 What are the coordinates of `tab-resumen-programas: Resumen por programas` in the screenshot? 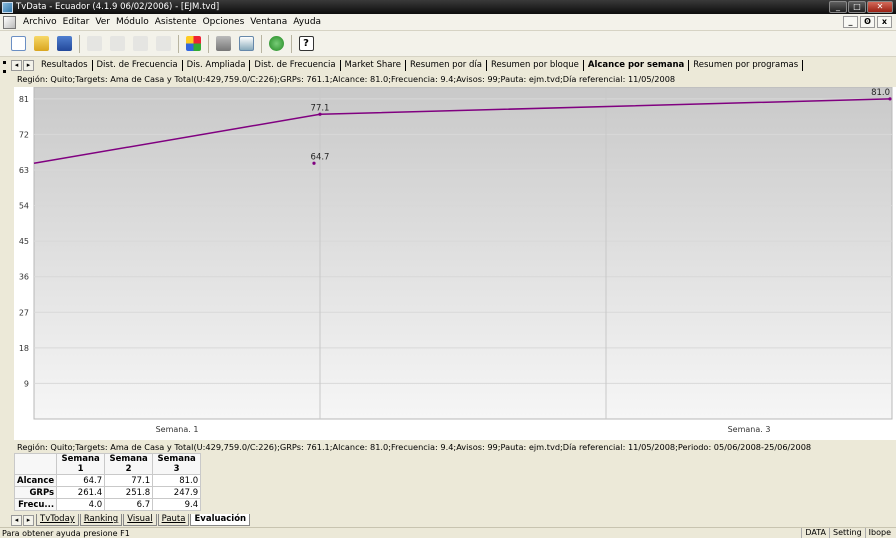 It's located at (746, 65).